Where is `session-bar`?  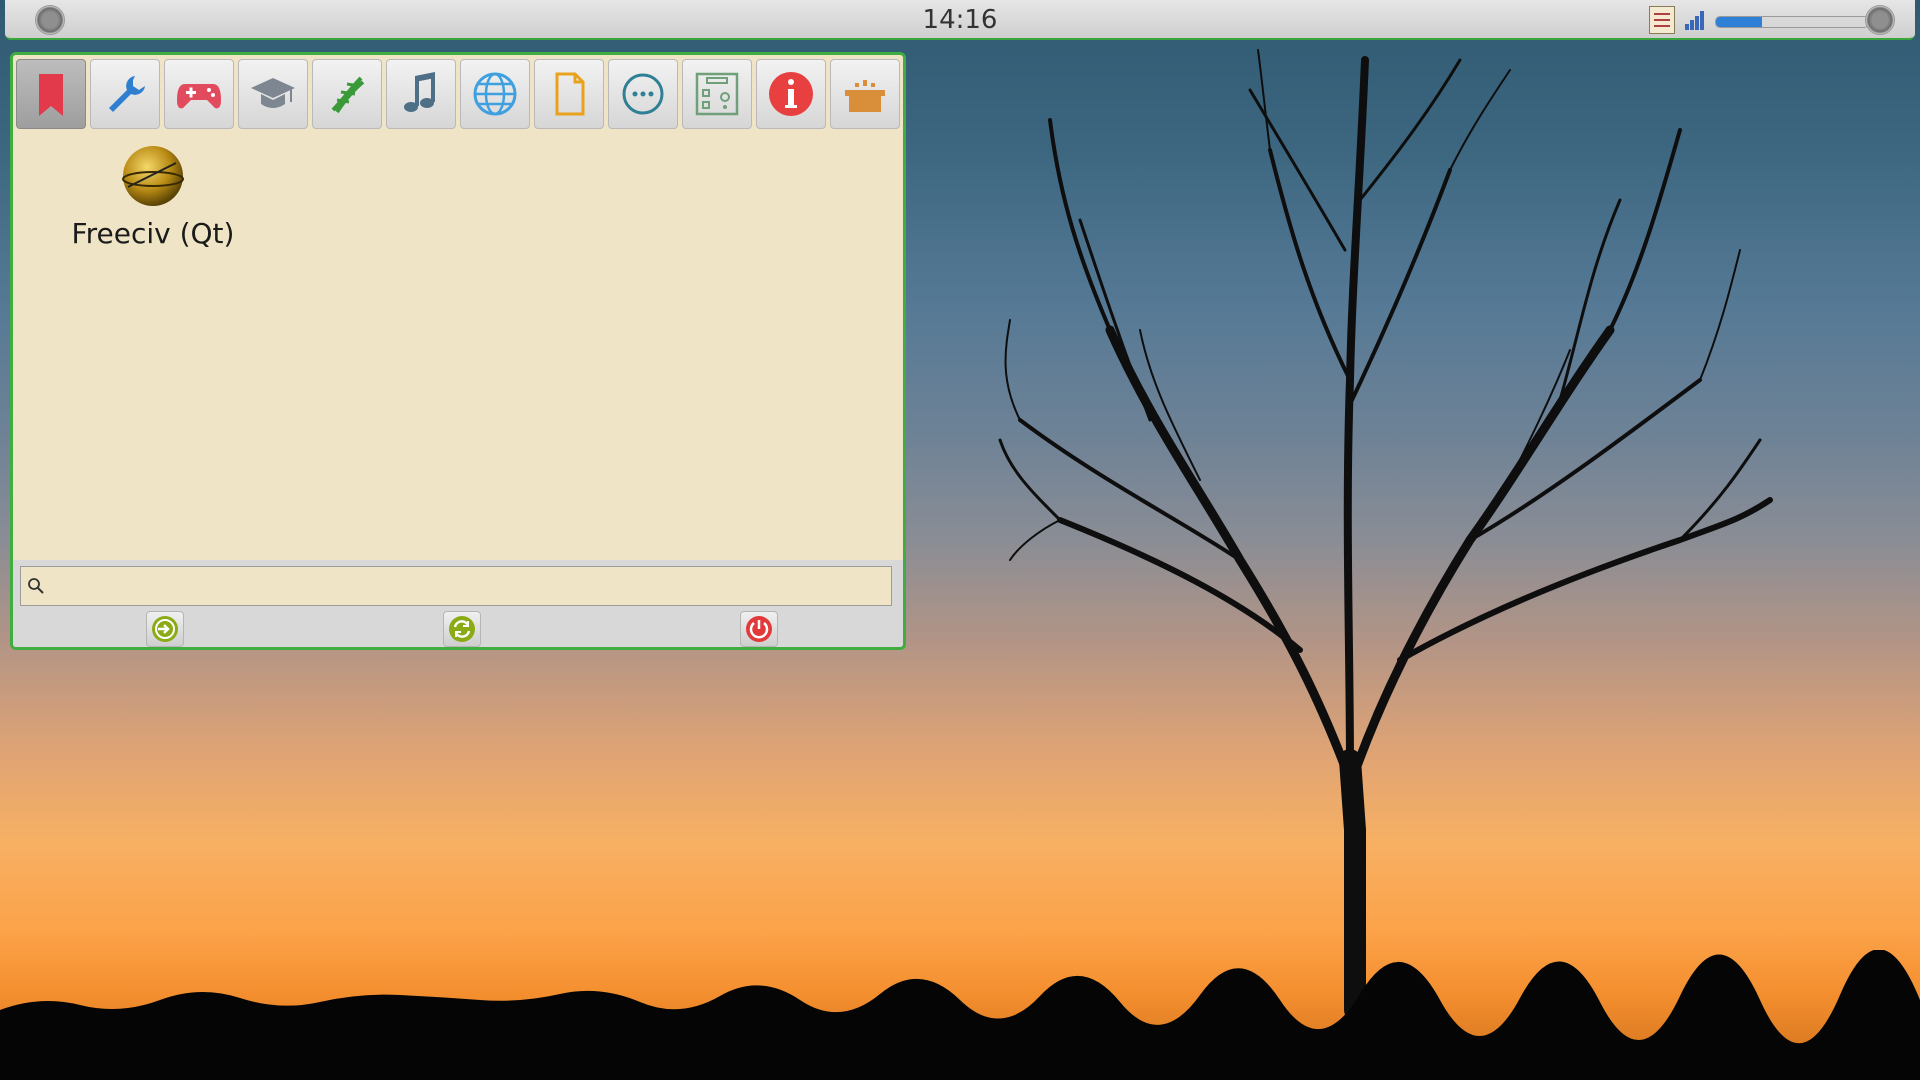
session-bar is located at coordinates (458, 628).